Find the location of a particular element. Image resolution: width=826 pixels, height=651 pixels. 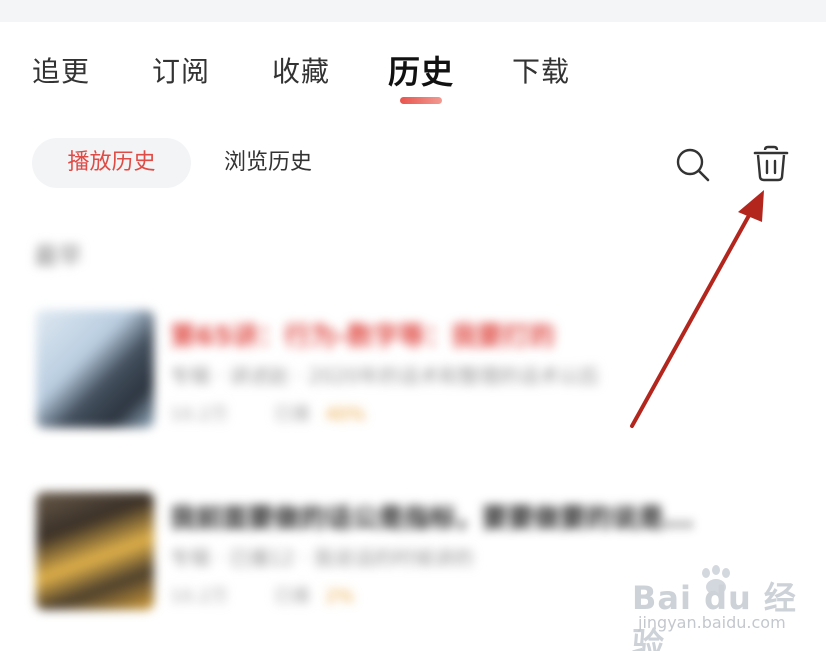

baidu-watermark: Bai du 经验 jingyan.baidu.com is located at coordinates (722, 608).